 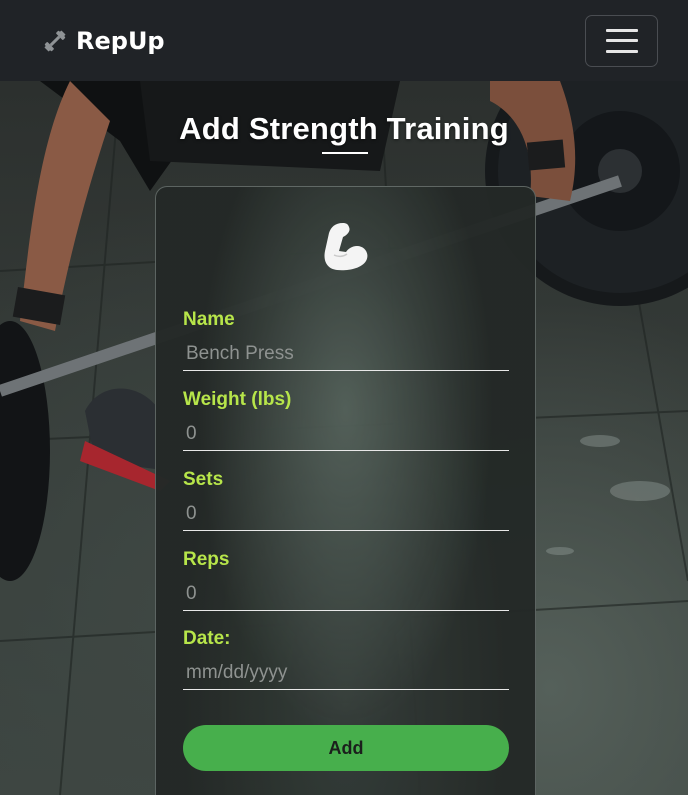 I want to click on name-label: Name, so click(x=209, y=319).